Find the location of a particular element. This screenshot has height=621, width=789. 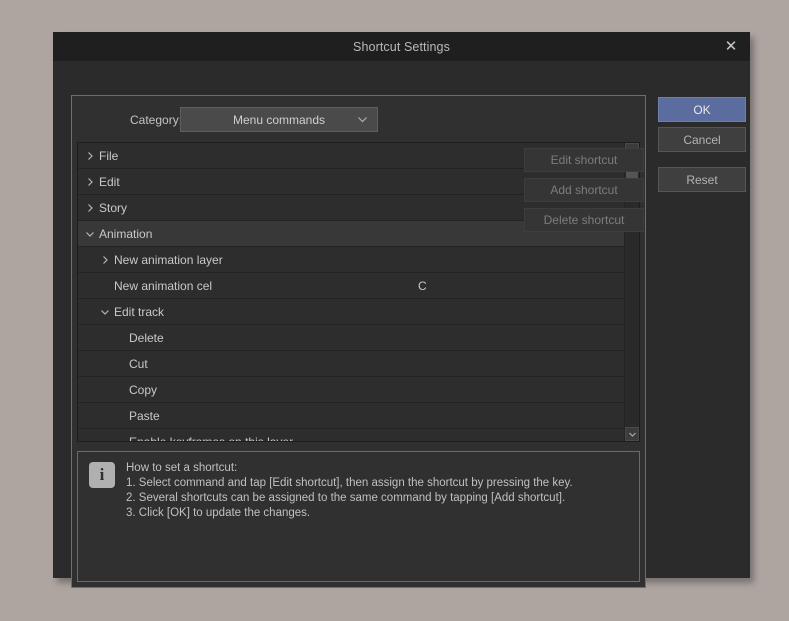

edit-shortcut-button: Edit shortcut is located at coordinates (584, 160).